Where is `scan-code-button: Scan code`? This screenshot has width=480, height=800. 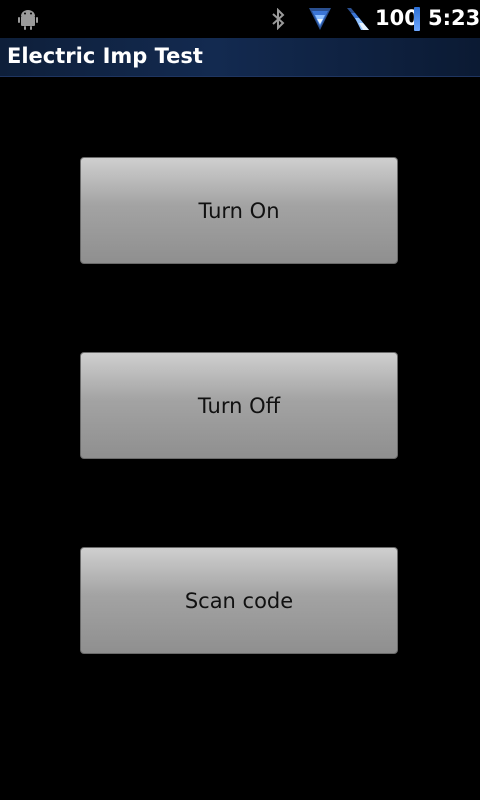 scan-code-button: Scan code is located at coordinates (239, 600).